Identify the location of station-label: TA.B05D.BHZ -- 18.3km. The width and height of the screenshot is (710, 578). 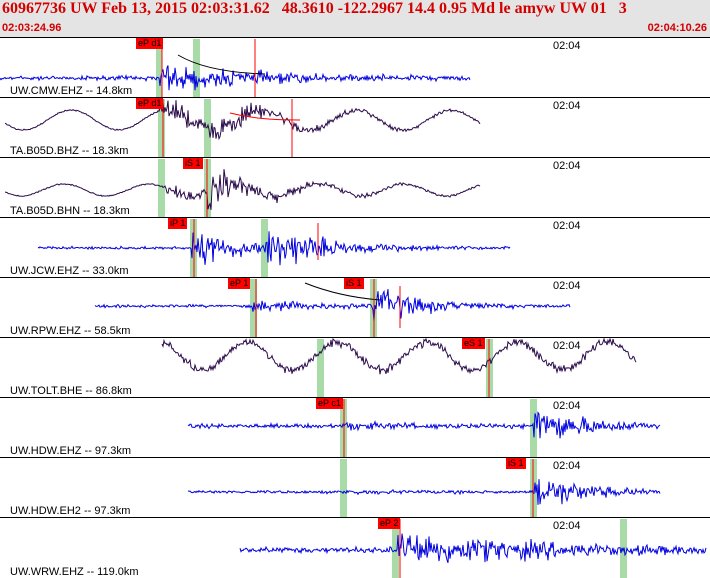
(69, 151).